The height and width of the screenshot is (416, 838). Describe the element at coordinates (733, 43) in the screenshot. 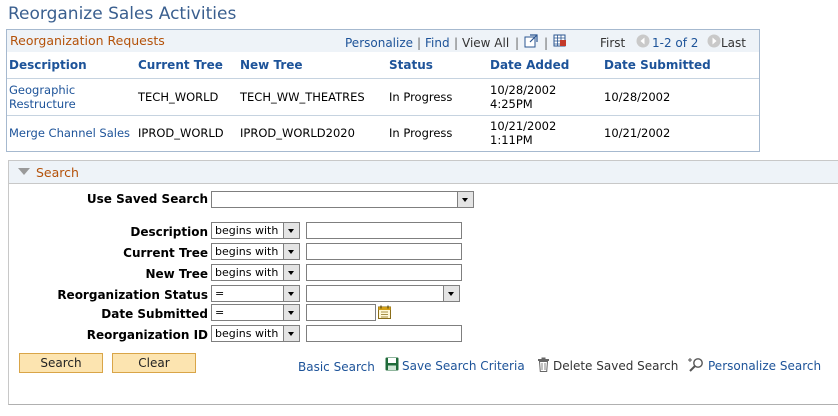

I see `last-label: Last` at that location.